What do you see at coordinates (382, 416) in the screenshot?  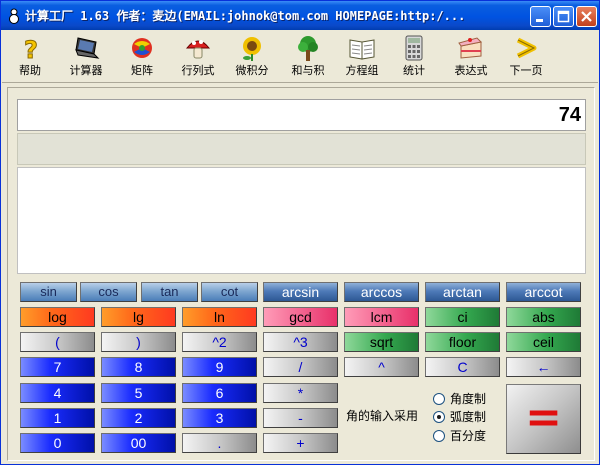 I see `angle-mode-label: 角的输入采用` at bounding box center [382, 416].